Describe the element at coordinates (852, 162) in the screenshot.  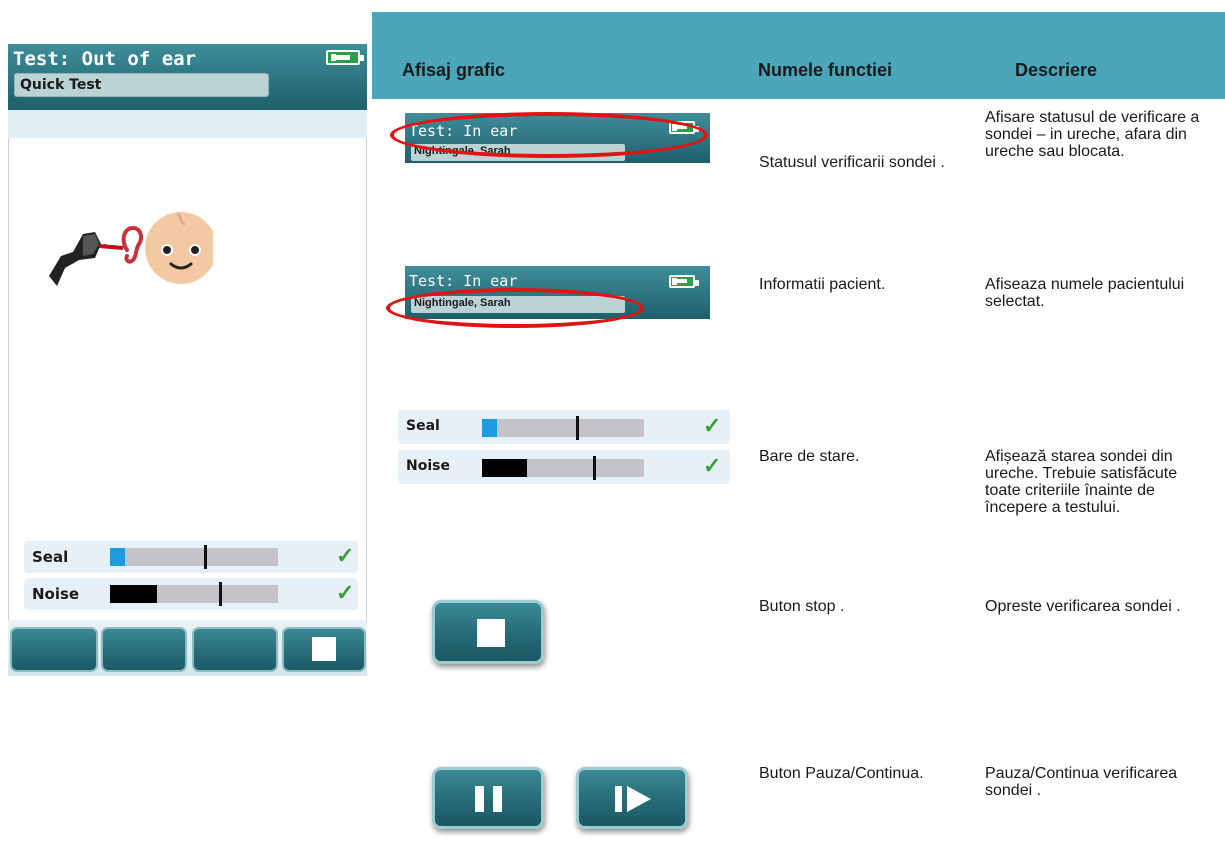
I see `row1-function: Statusul verificarii sondei .` at that location.